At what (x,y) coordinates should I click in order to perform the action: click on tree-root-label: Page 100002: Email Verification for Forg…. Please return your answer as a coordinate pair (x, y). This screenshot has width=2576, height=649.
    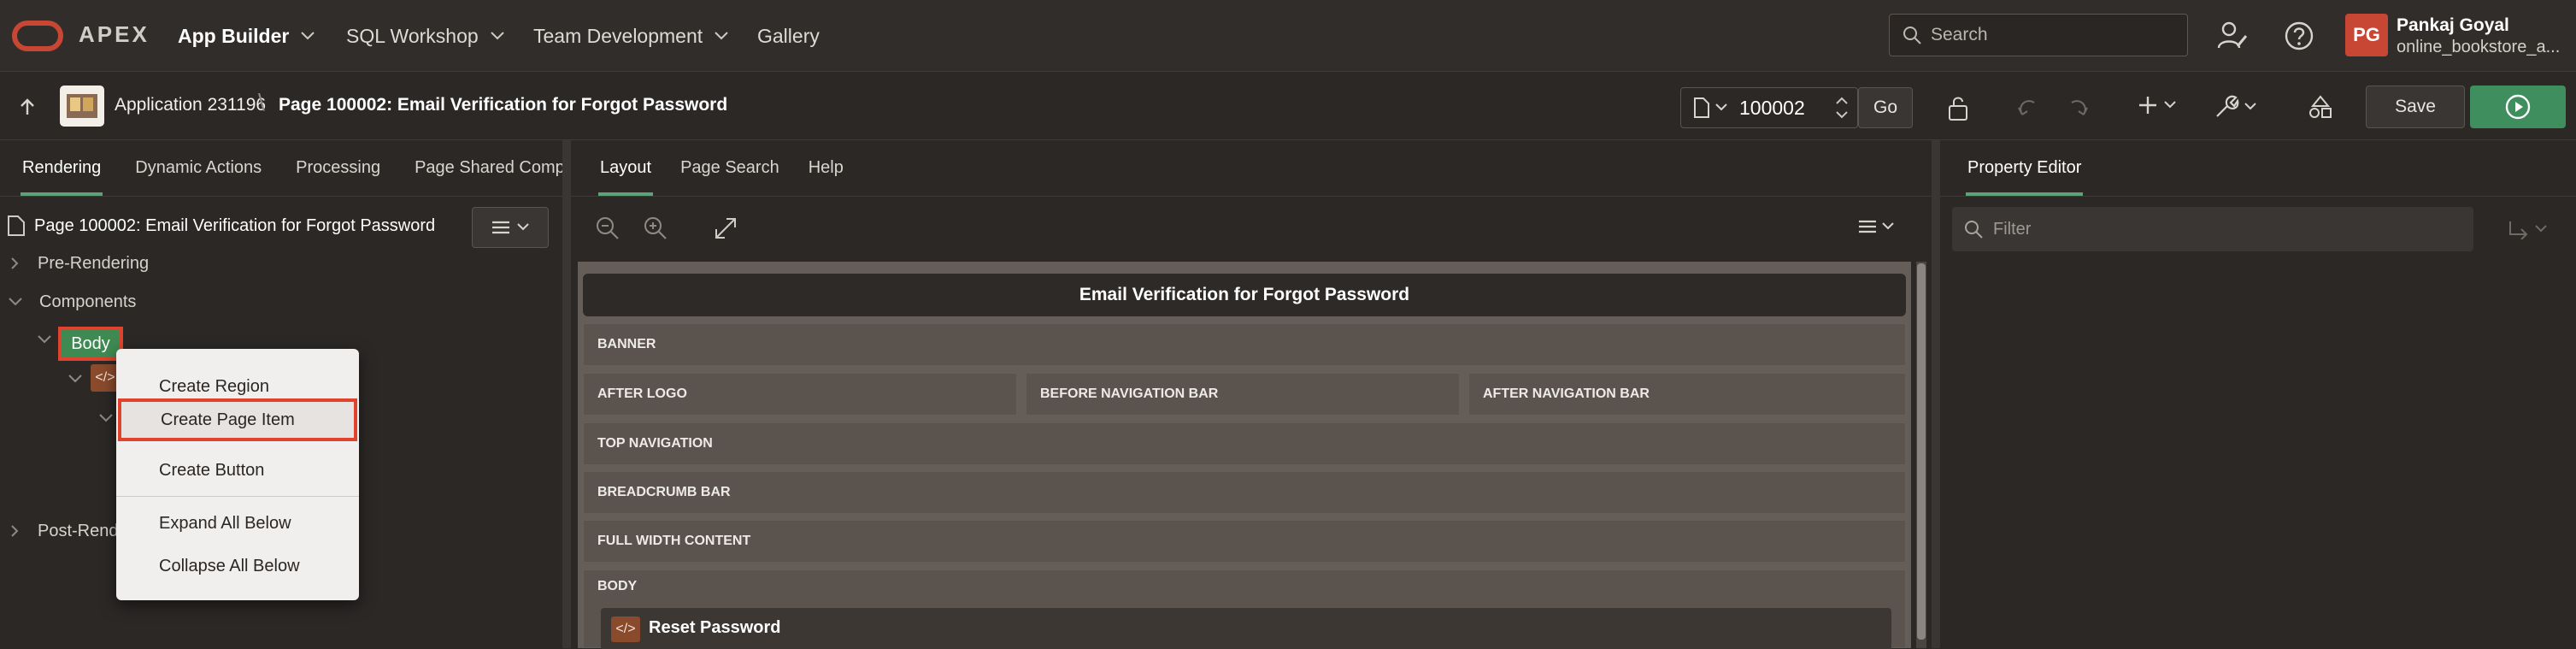
    Looking at the image, I should click on (235, 225).